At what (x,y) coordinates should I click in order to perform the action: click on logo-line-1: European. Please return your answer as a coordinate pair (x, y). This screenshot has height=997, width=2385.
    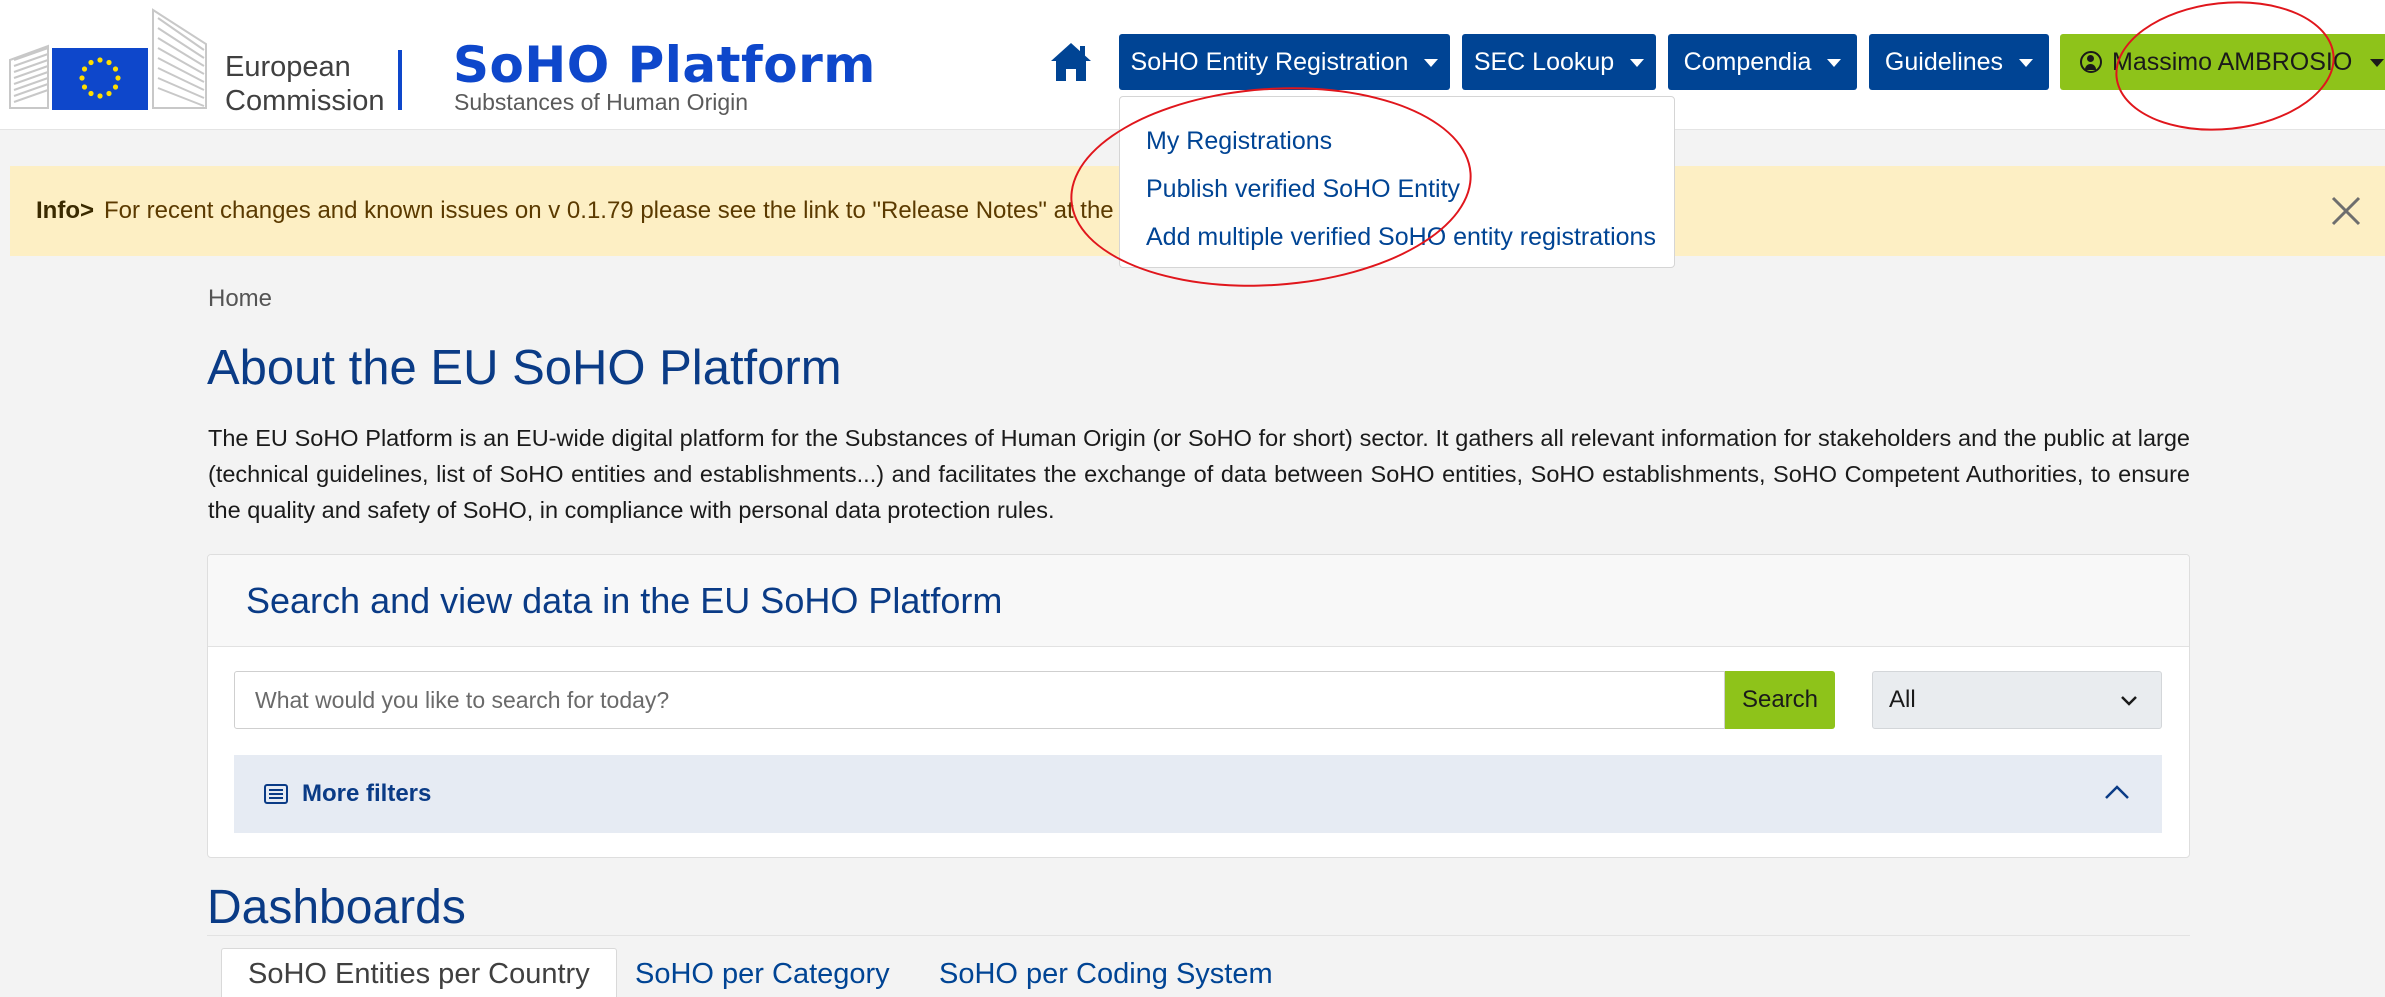
    Looking at the image, I should click on (288, 67).